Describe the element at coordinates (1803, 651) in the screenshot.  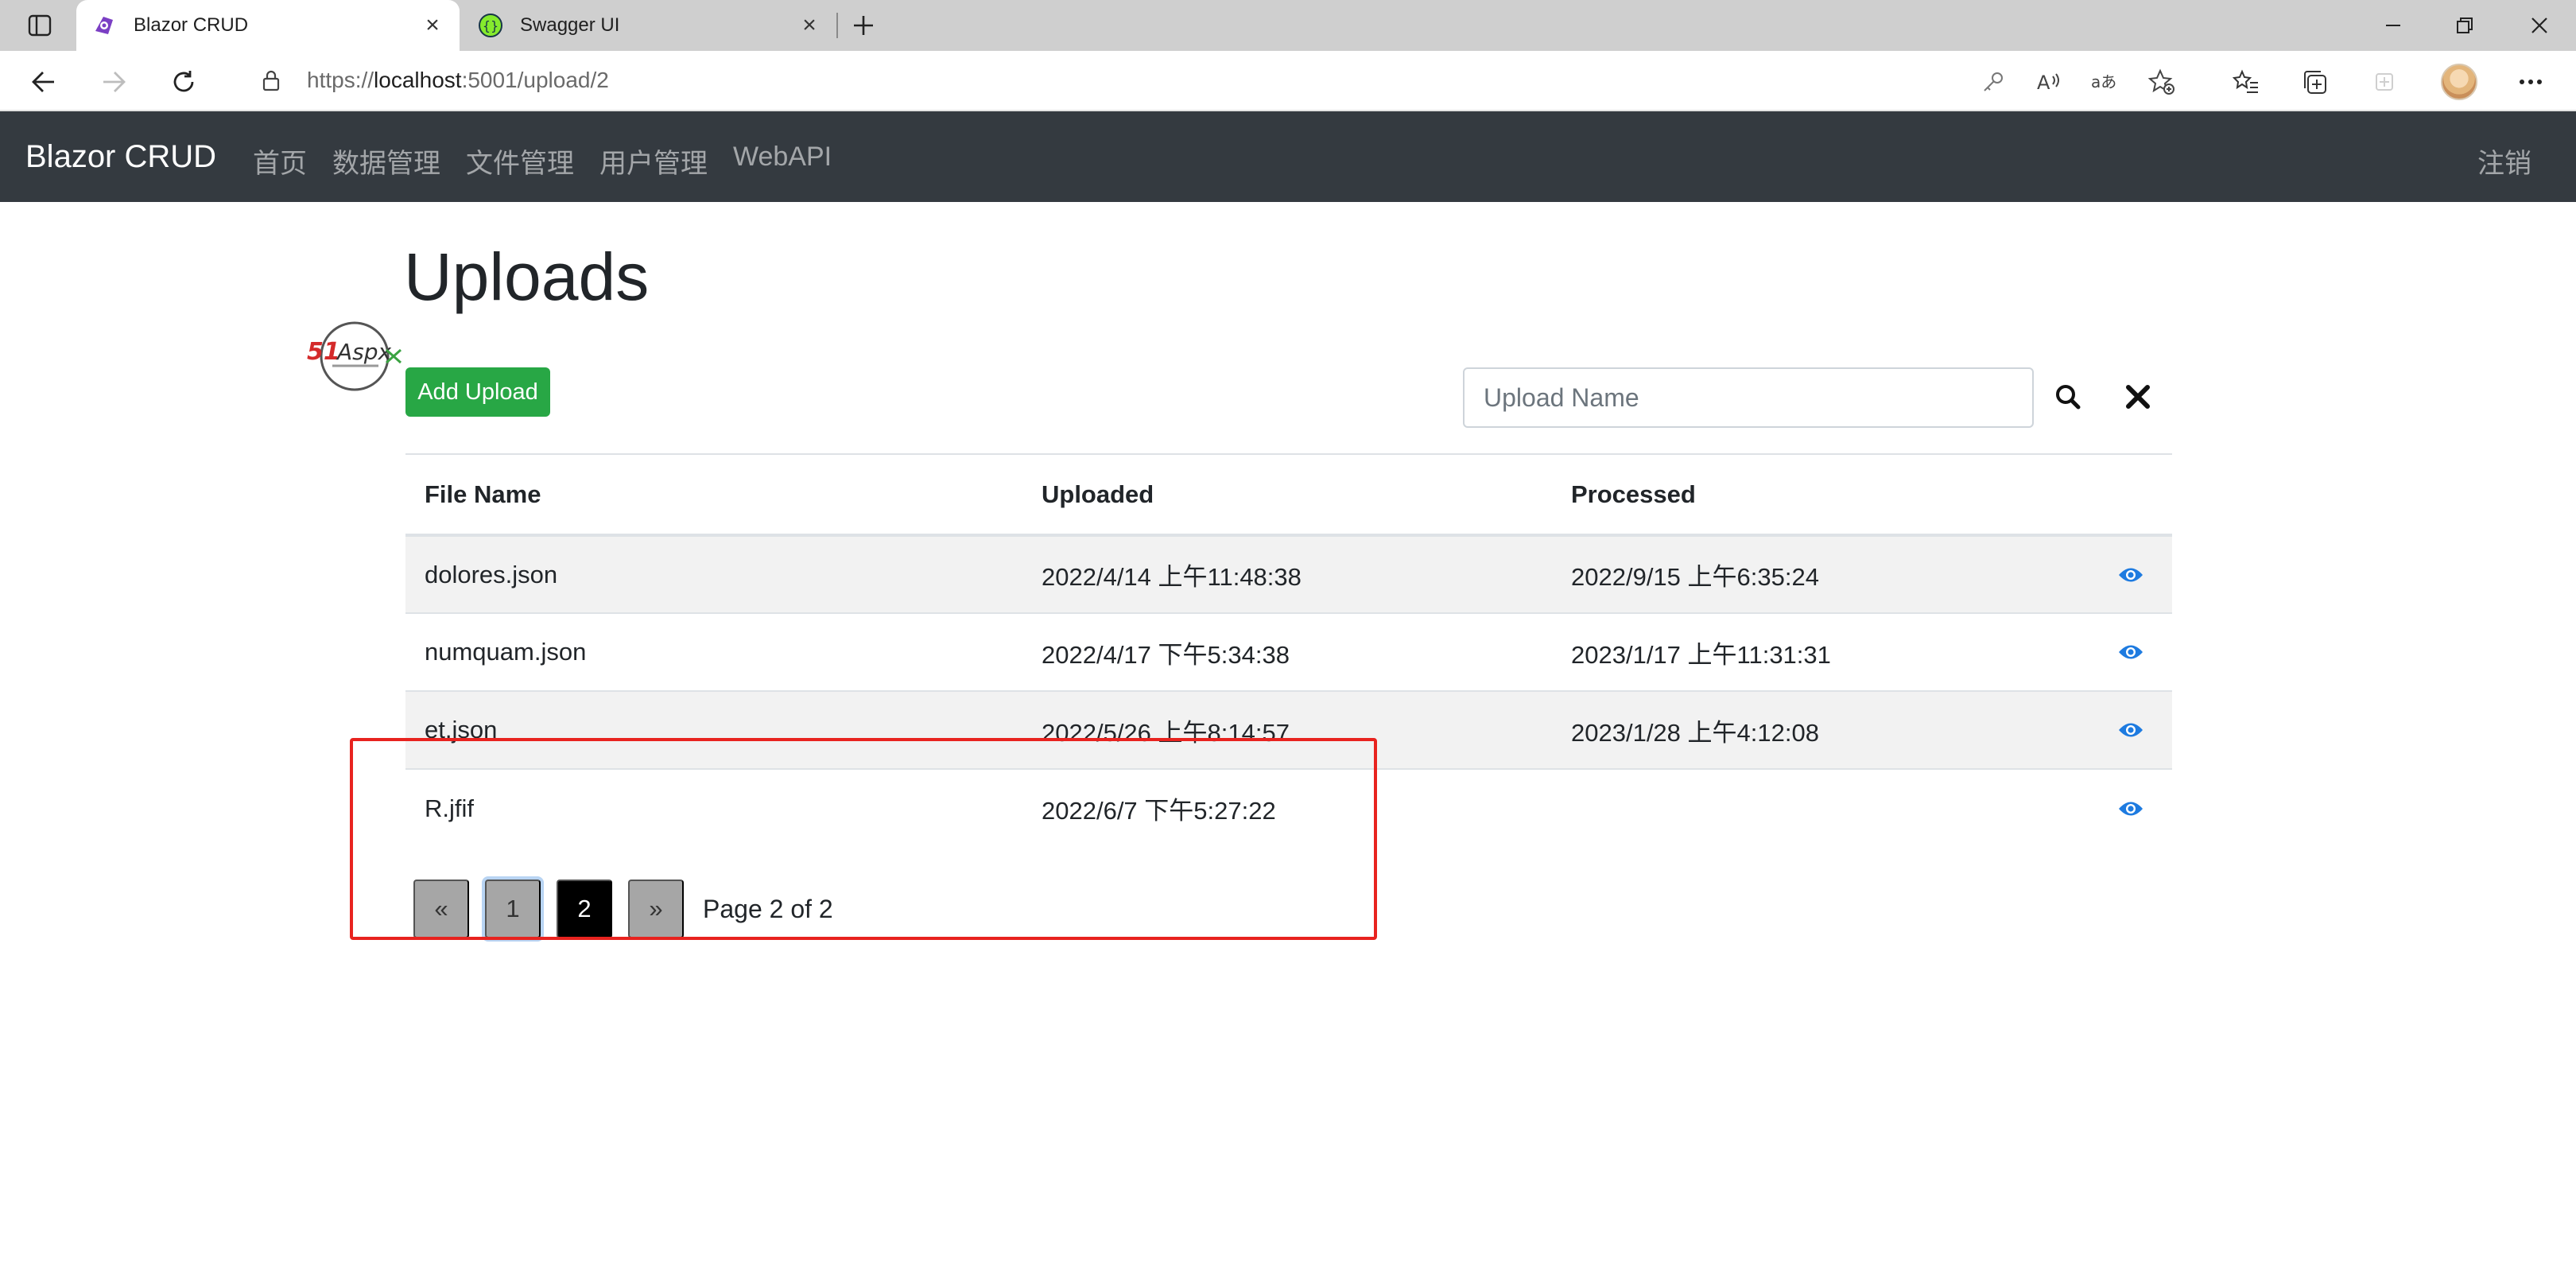
I see `cell-processed: 2023/1/17 上午11:31:31` at that location.